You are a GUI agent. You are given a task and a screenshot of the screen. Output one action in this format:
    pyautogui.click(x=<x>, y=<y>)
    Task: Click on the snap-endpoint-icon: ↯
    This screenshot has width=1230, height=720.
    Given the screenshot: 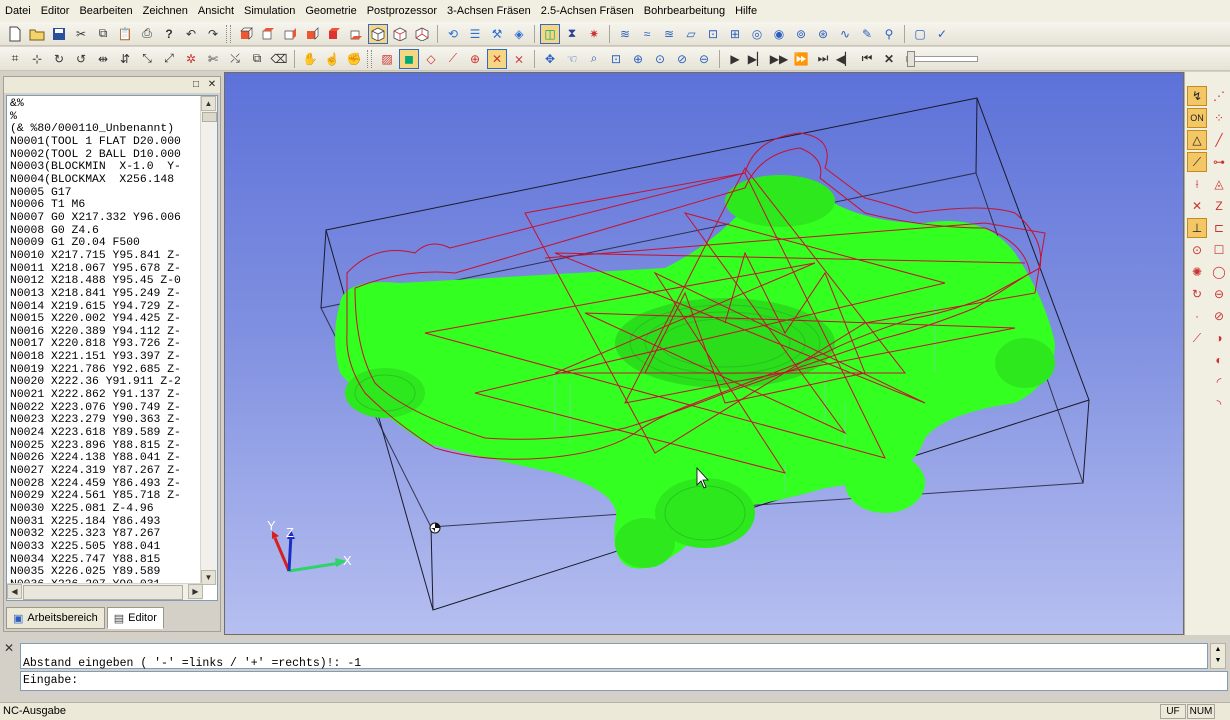 What is the action you would take?
    pyautogui.click(x=1197, y=96)
    